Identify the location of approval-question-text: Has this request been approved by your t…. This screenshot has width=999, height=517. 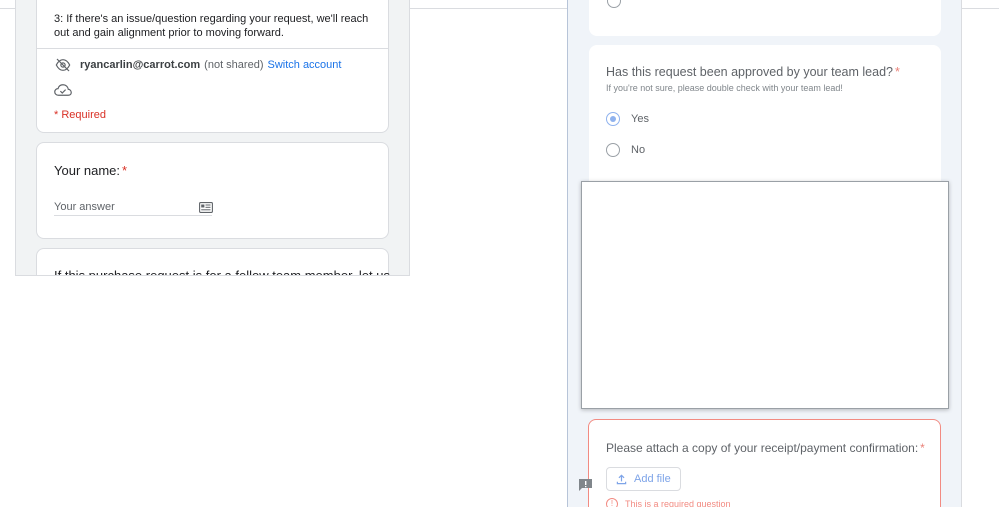
(749, 72).